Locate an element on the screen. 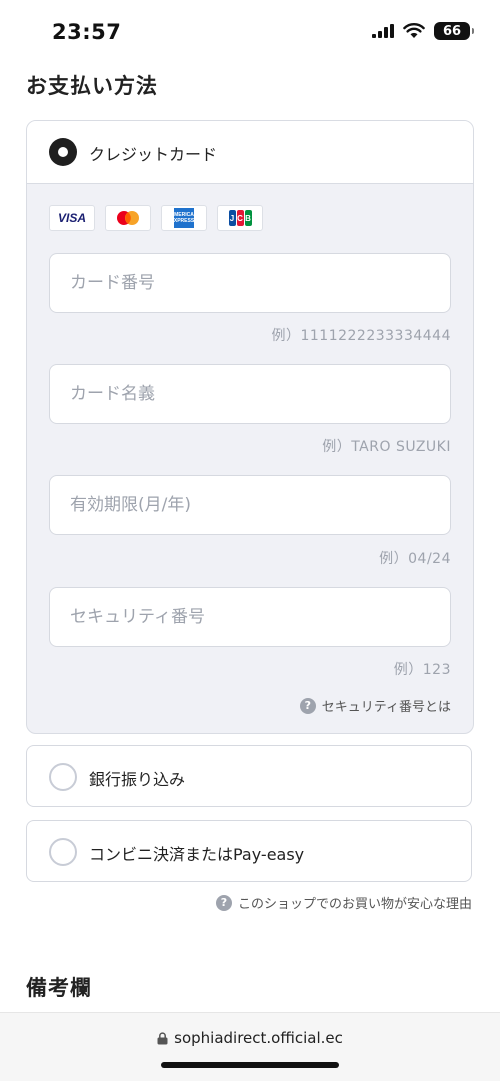  shop-safety-help-text: このショップでのお買い物が安心な理由 is located at coordinates (354, 904).